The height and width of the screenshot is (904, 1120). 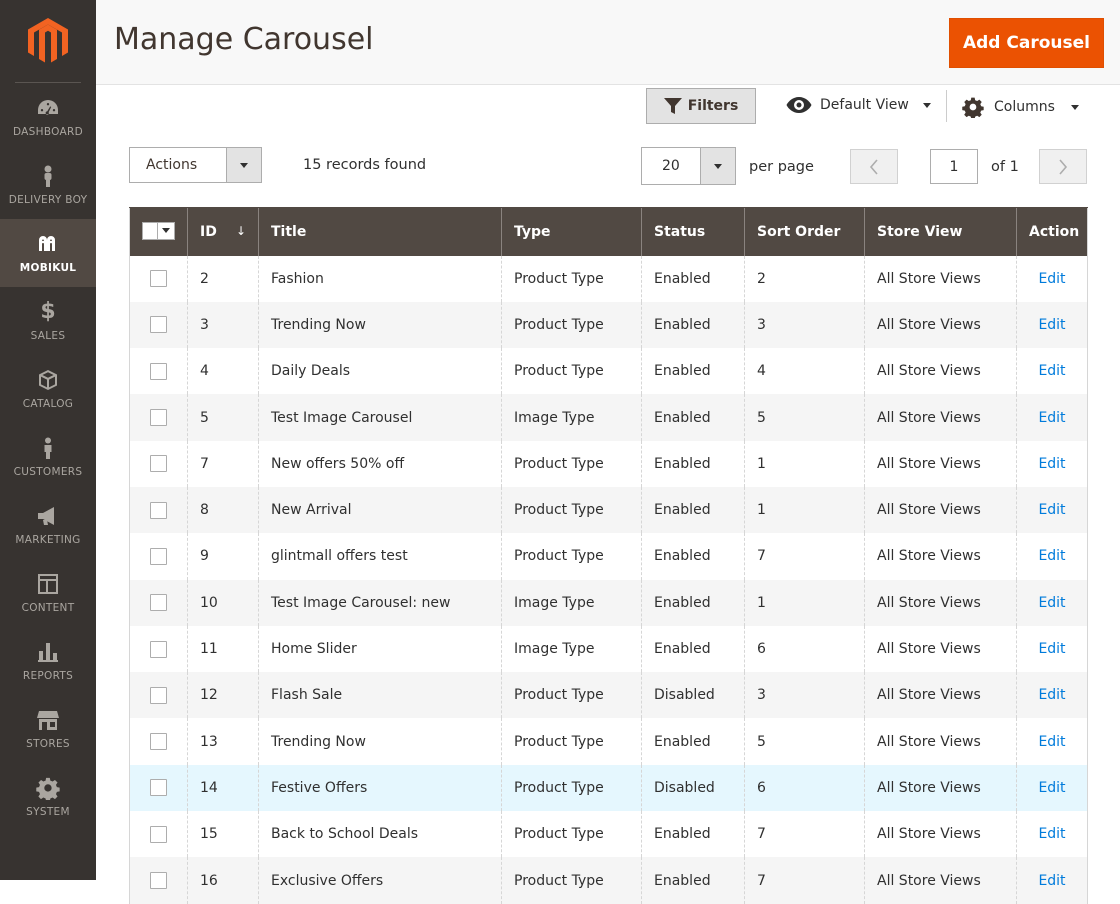 I want to click on columns-label: Columns, so click(x=1024, y=107).